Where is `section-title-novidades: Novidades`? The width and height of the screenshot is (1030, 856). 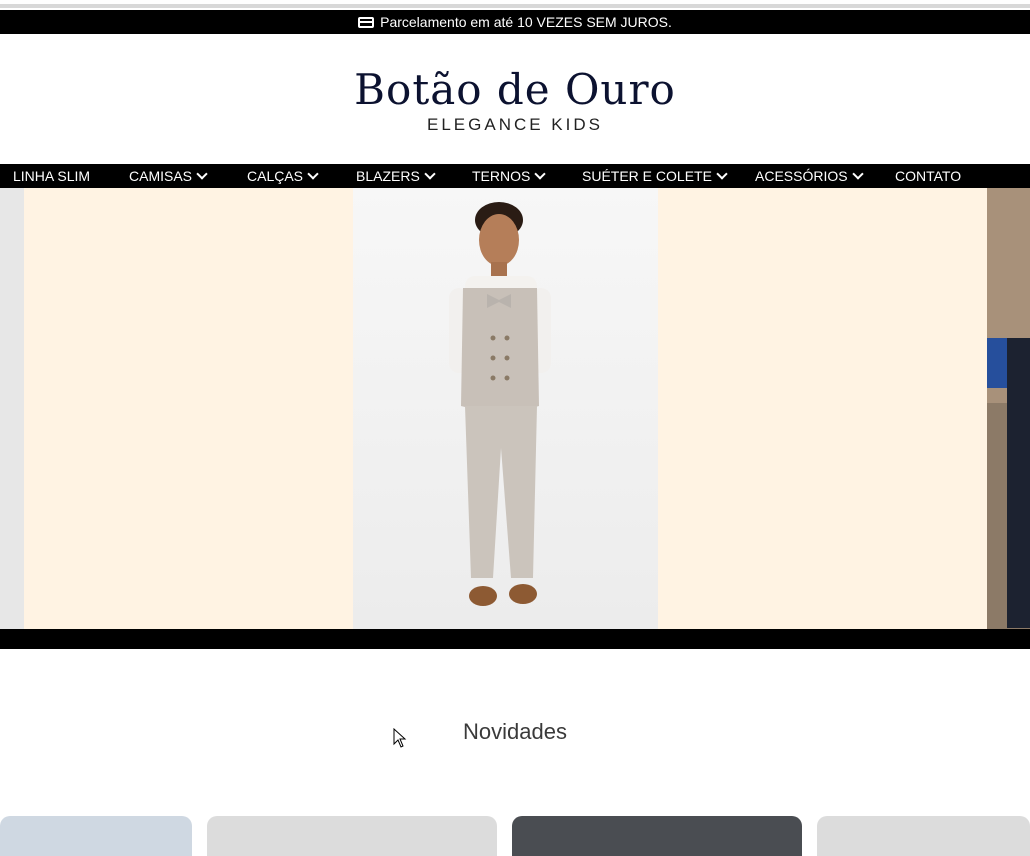 section-title-novidades: Novidades is located at coordinates (515, 731).